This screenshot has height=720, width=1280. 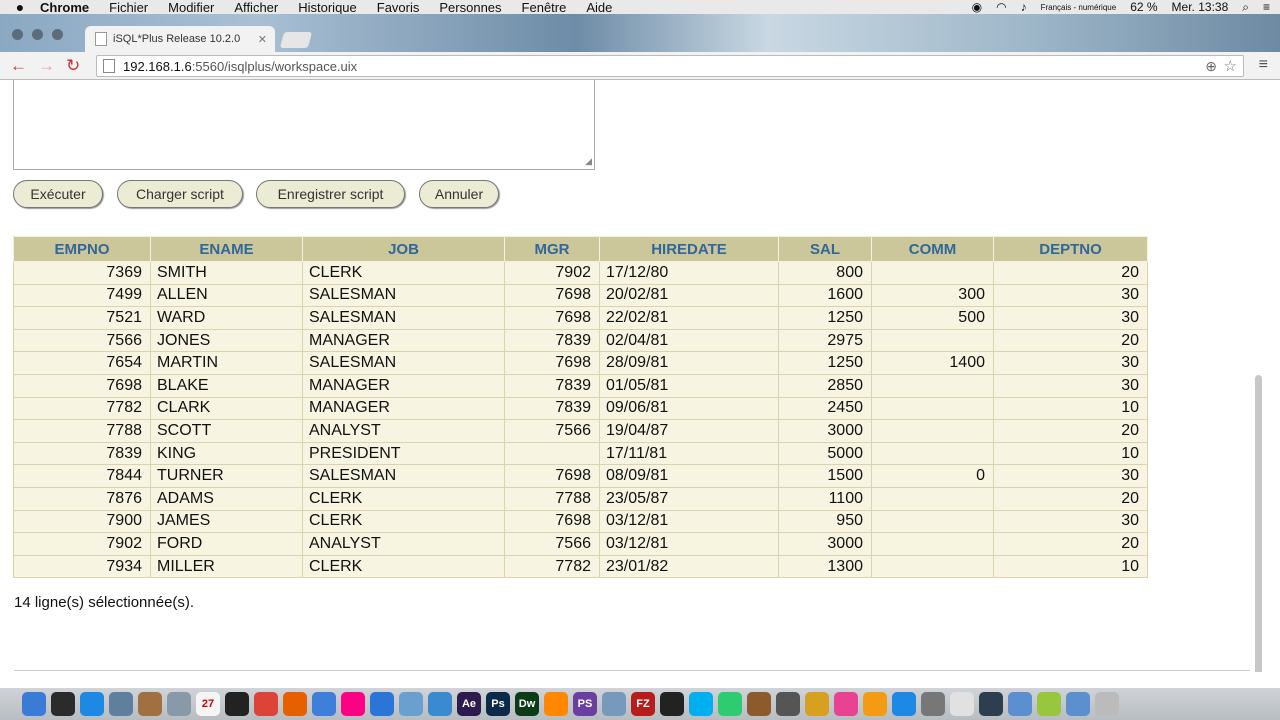 I want to click on save-script-button: Enregistrer script, so click(x=330, y=194).